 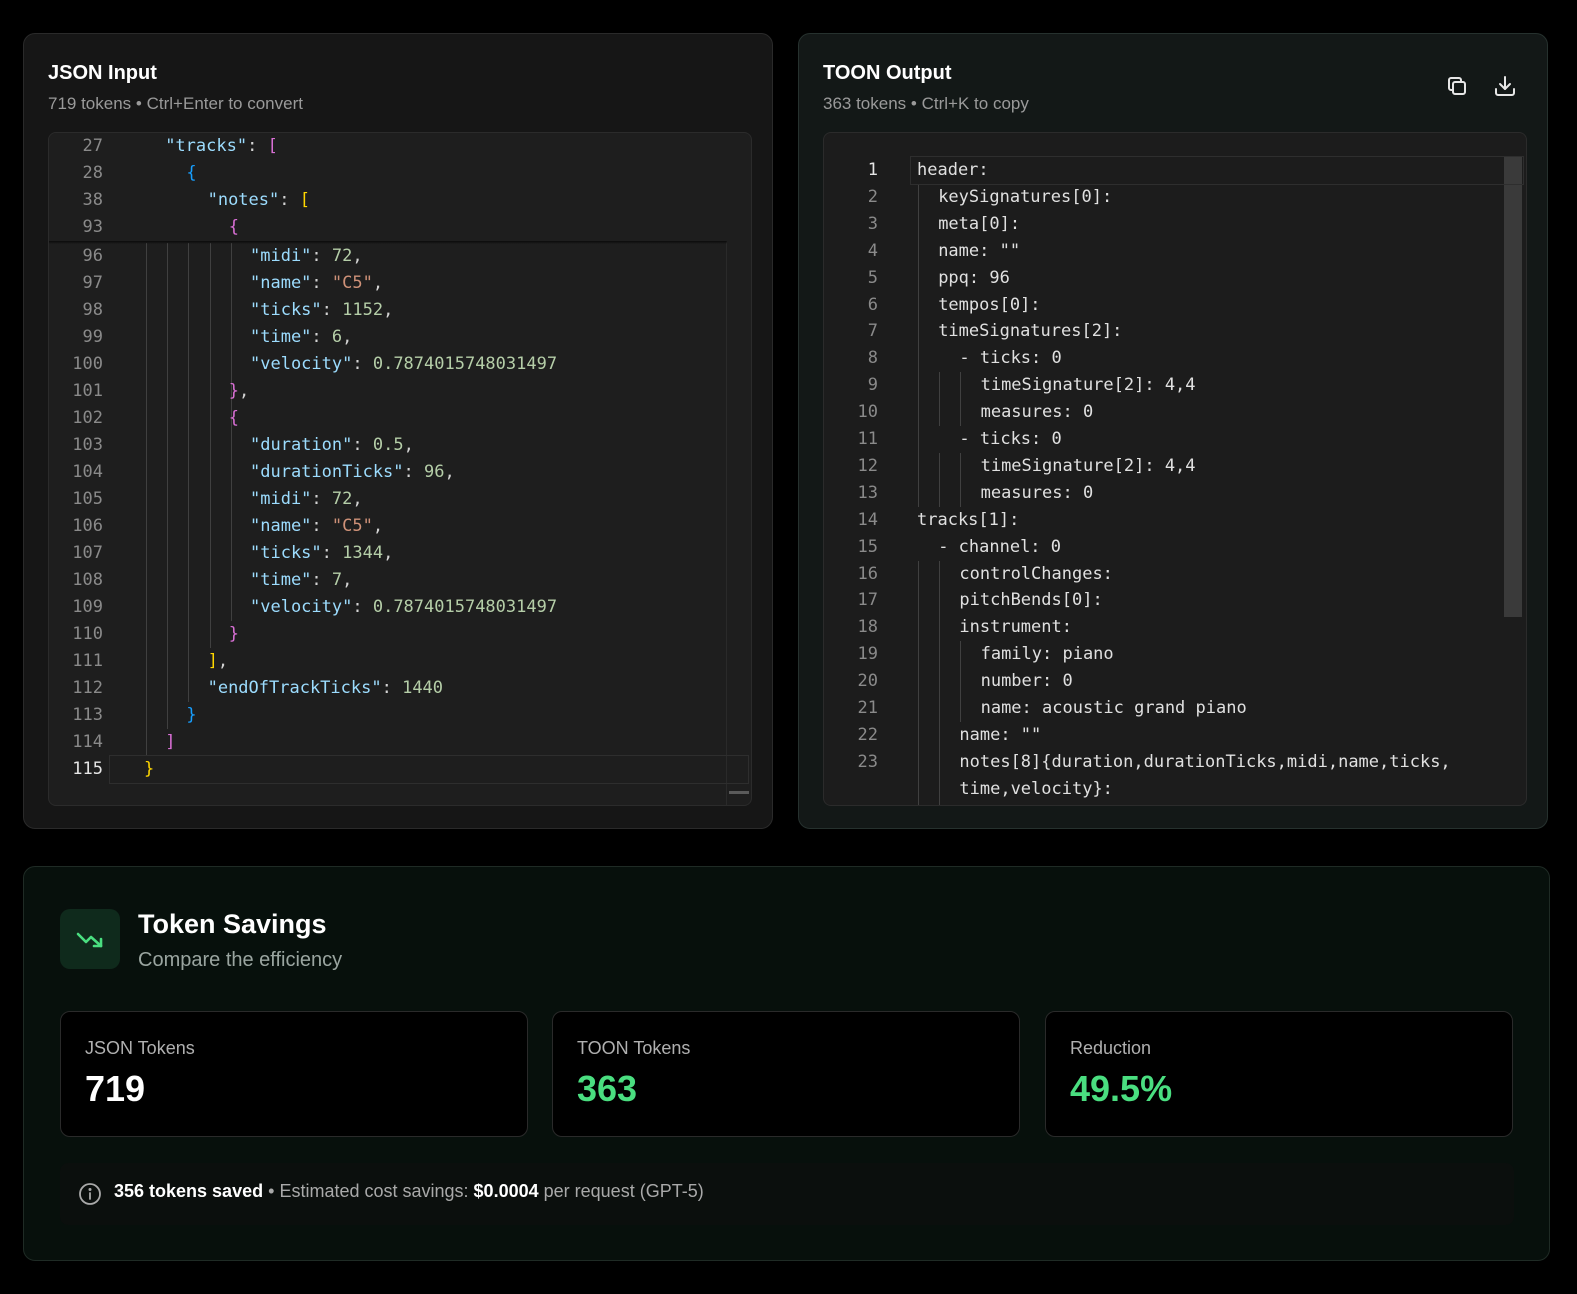 What do you see at coordinates (400, 661) in the screenshot?
I see `code-line: 111],` at bounding box center [400, 661].